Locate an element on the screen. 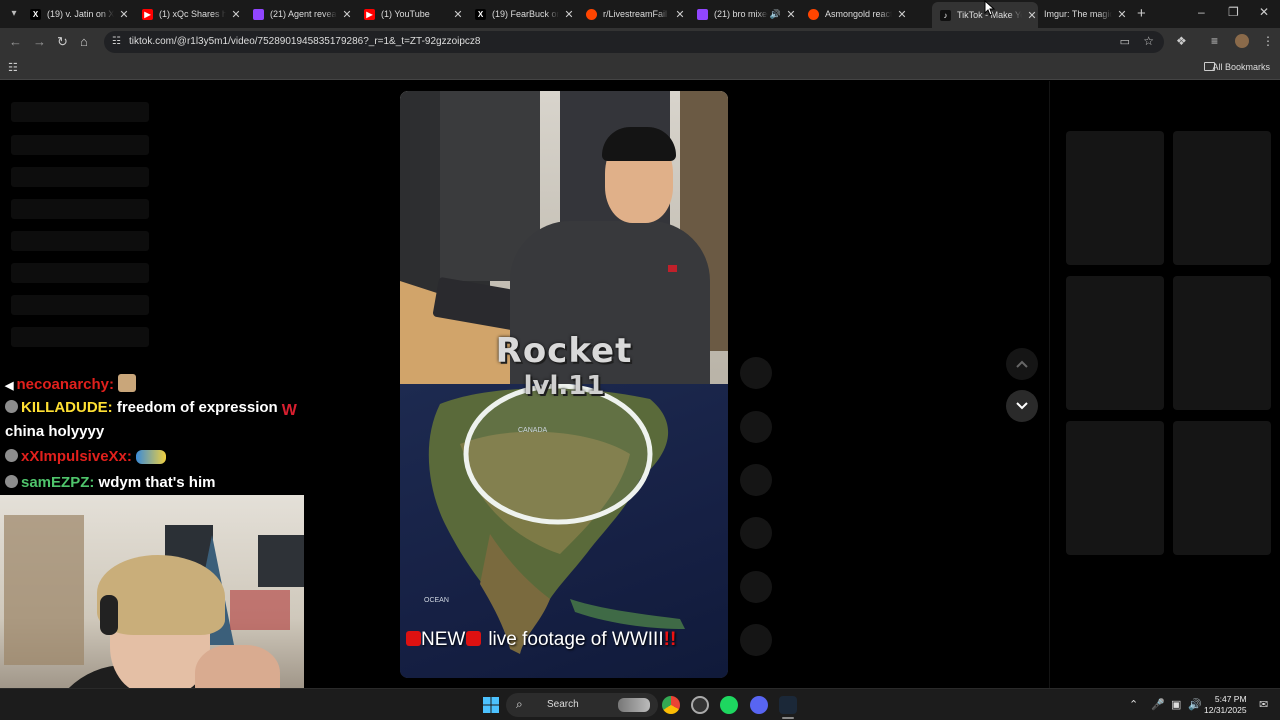 The image size is (1280, 720). next-video-button is located at coordinates (1022, 406).